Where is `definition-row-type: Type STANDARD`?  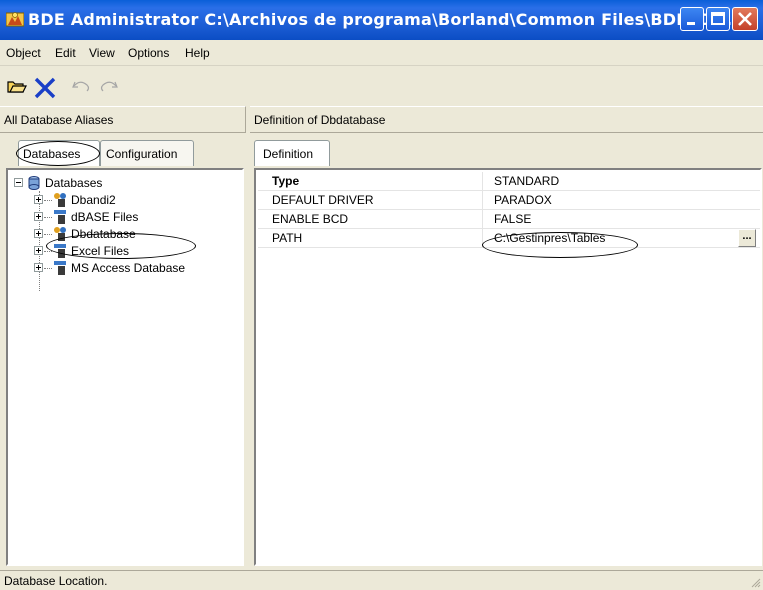
definition-row-type: Type STANDARD is located at coordinates (509, 181).